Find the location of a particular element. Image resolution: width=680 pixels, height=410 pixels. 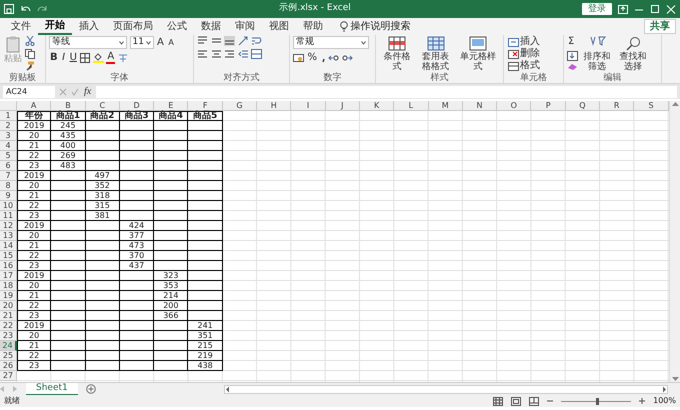

row-header: 16 is located at coordinates (8, 266).